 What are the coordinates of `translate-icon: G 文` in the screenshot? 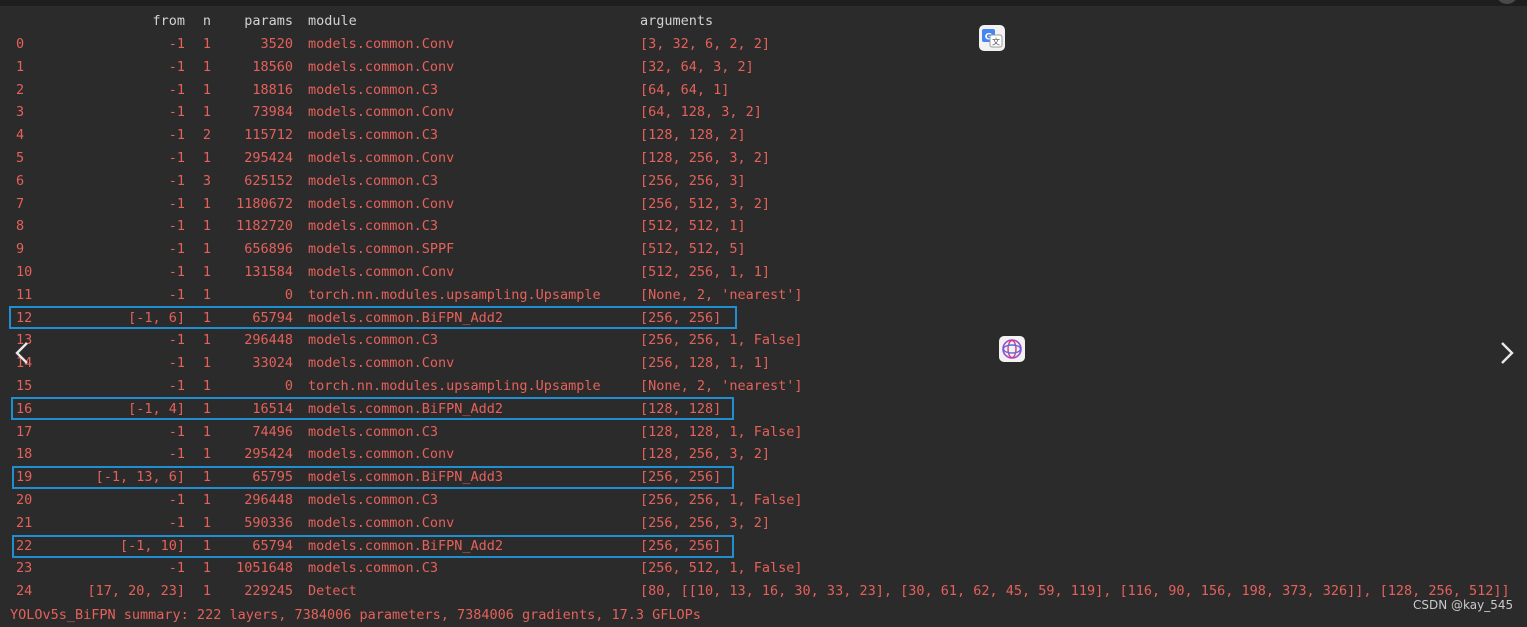 It's located at (992, 38).